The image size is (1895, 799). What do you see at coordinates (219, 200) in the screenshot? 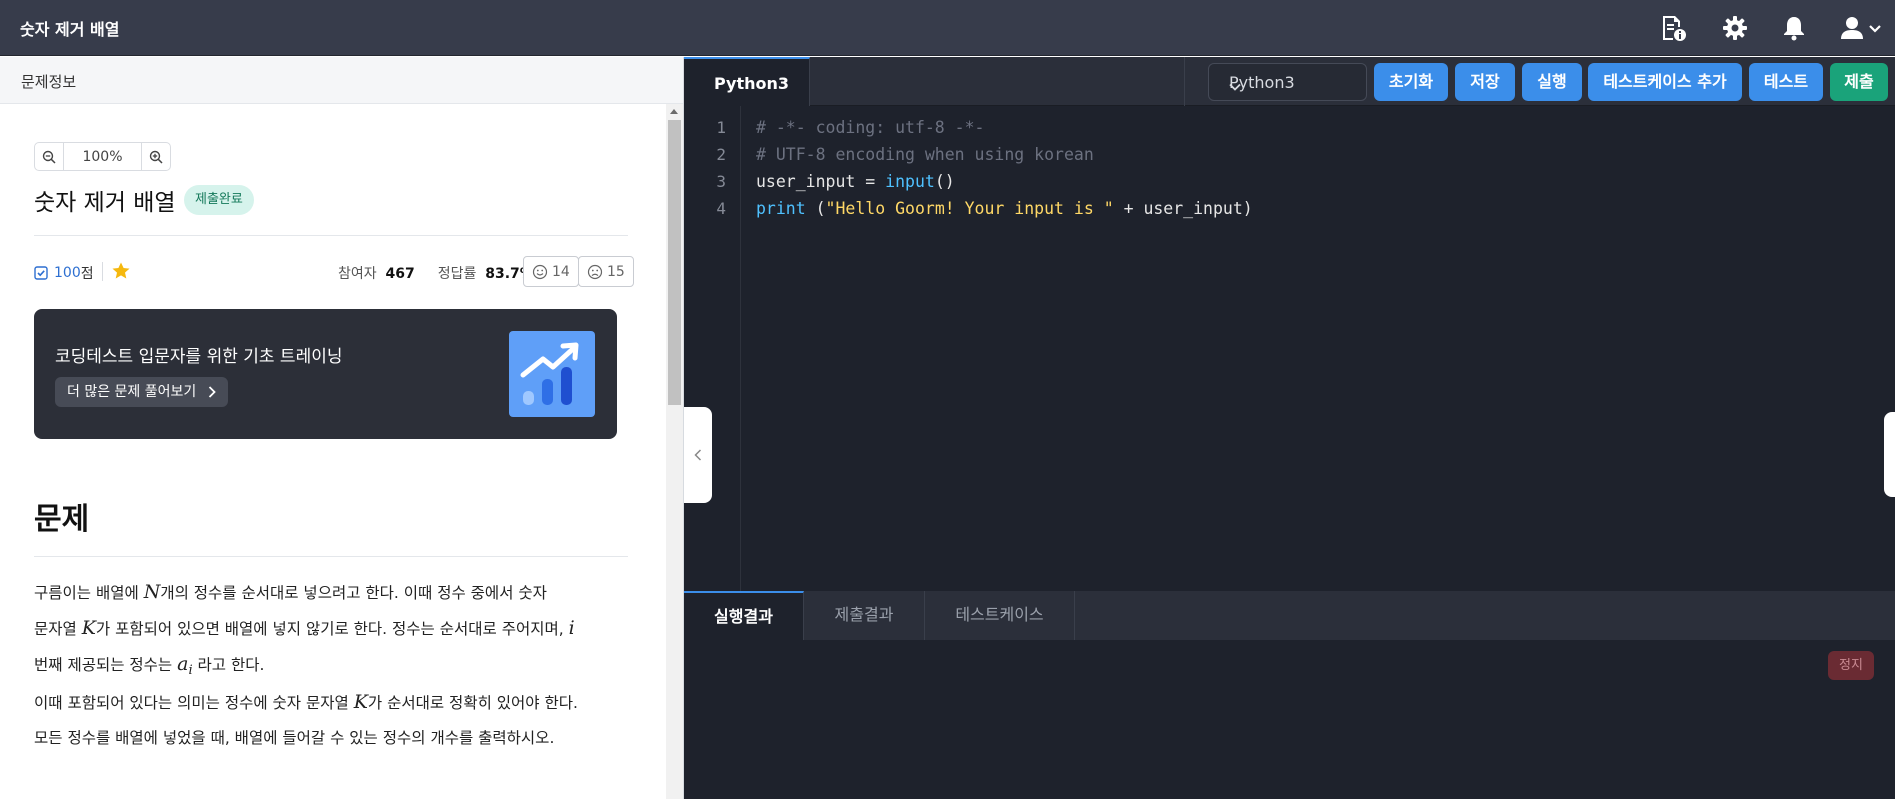
I see `status-badge: 제출완료` at bounding box center [219, 200].